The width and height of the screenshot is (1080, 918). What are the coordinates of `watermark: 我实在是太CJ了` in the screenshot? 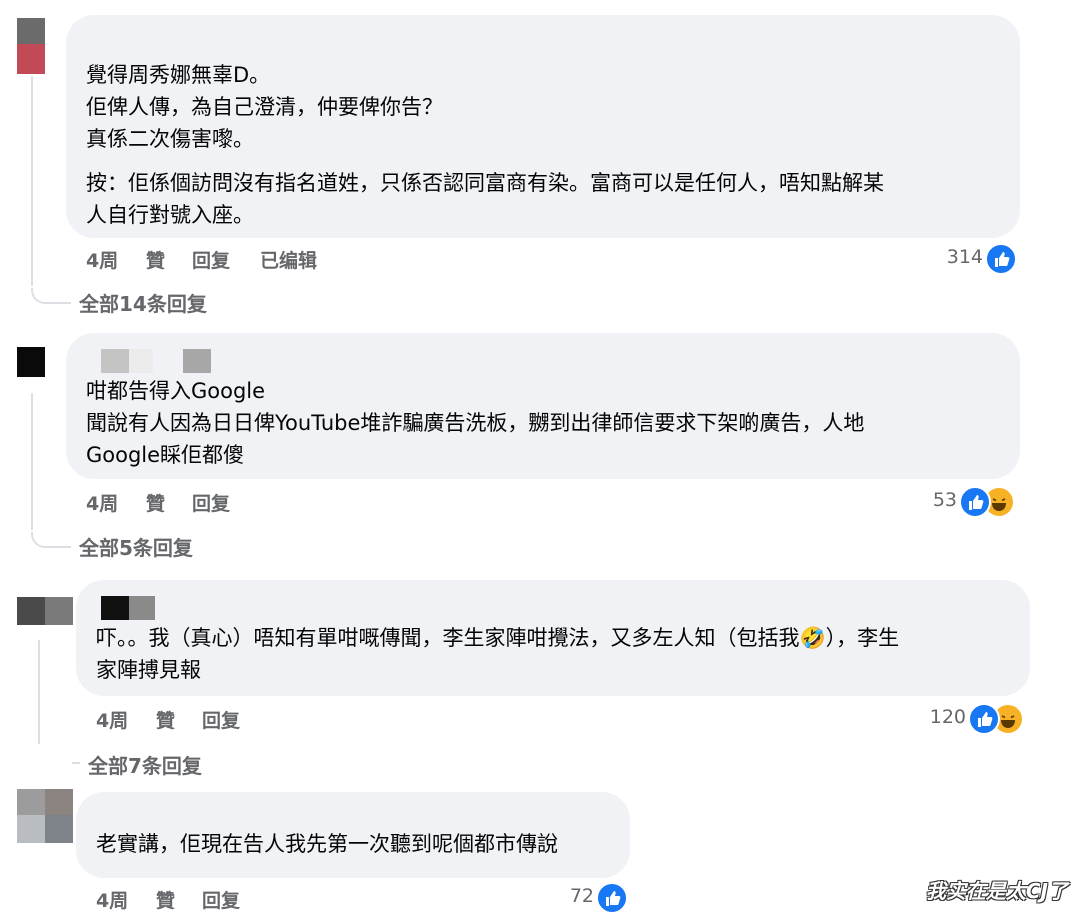 It's located at (996, 891).